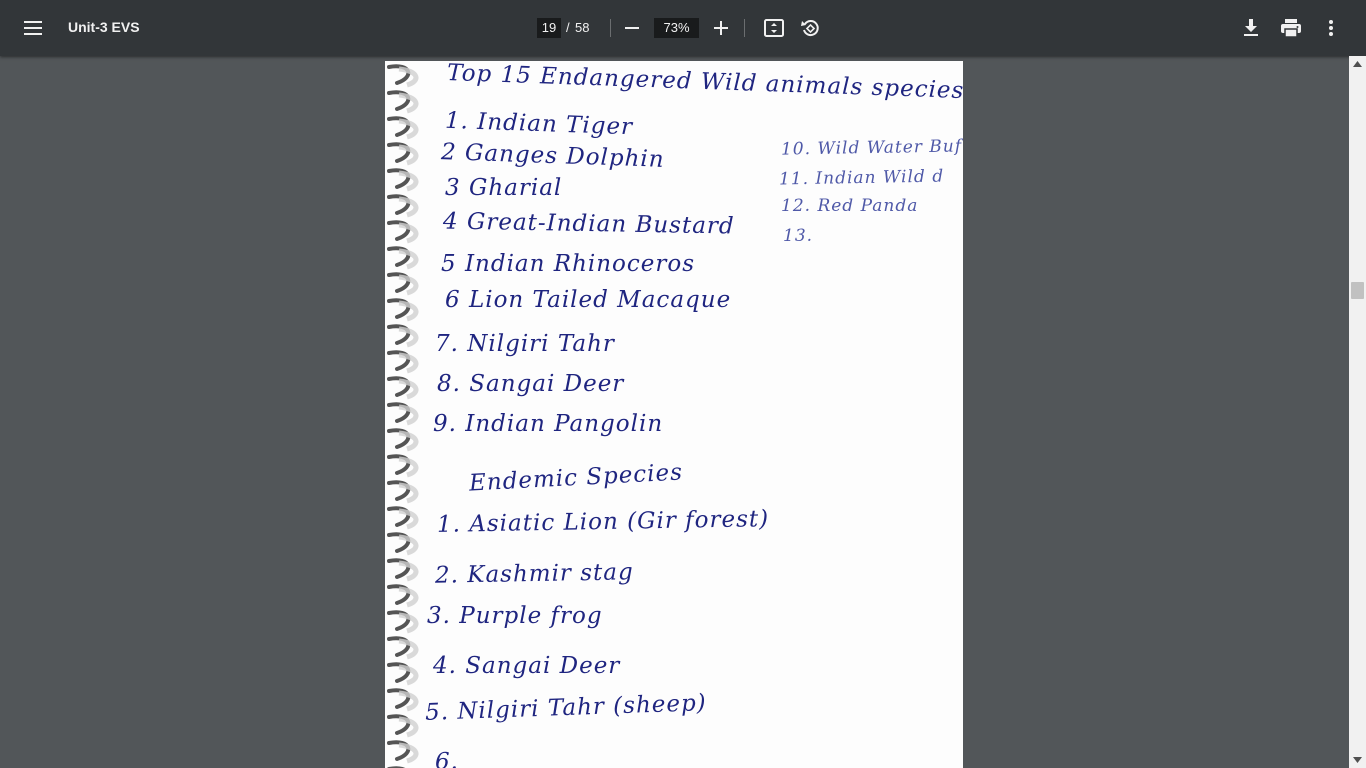 This screenshot has width=1366, height=768. I want to click on endangered-side-item: 10. Wild Water Buf, so click(871, 148).